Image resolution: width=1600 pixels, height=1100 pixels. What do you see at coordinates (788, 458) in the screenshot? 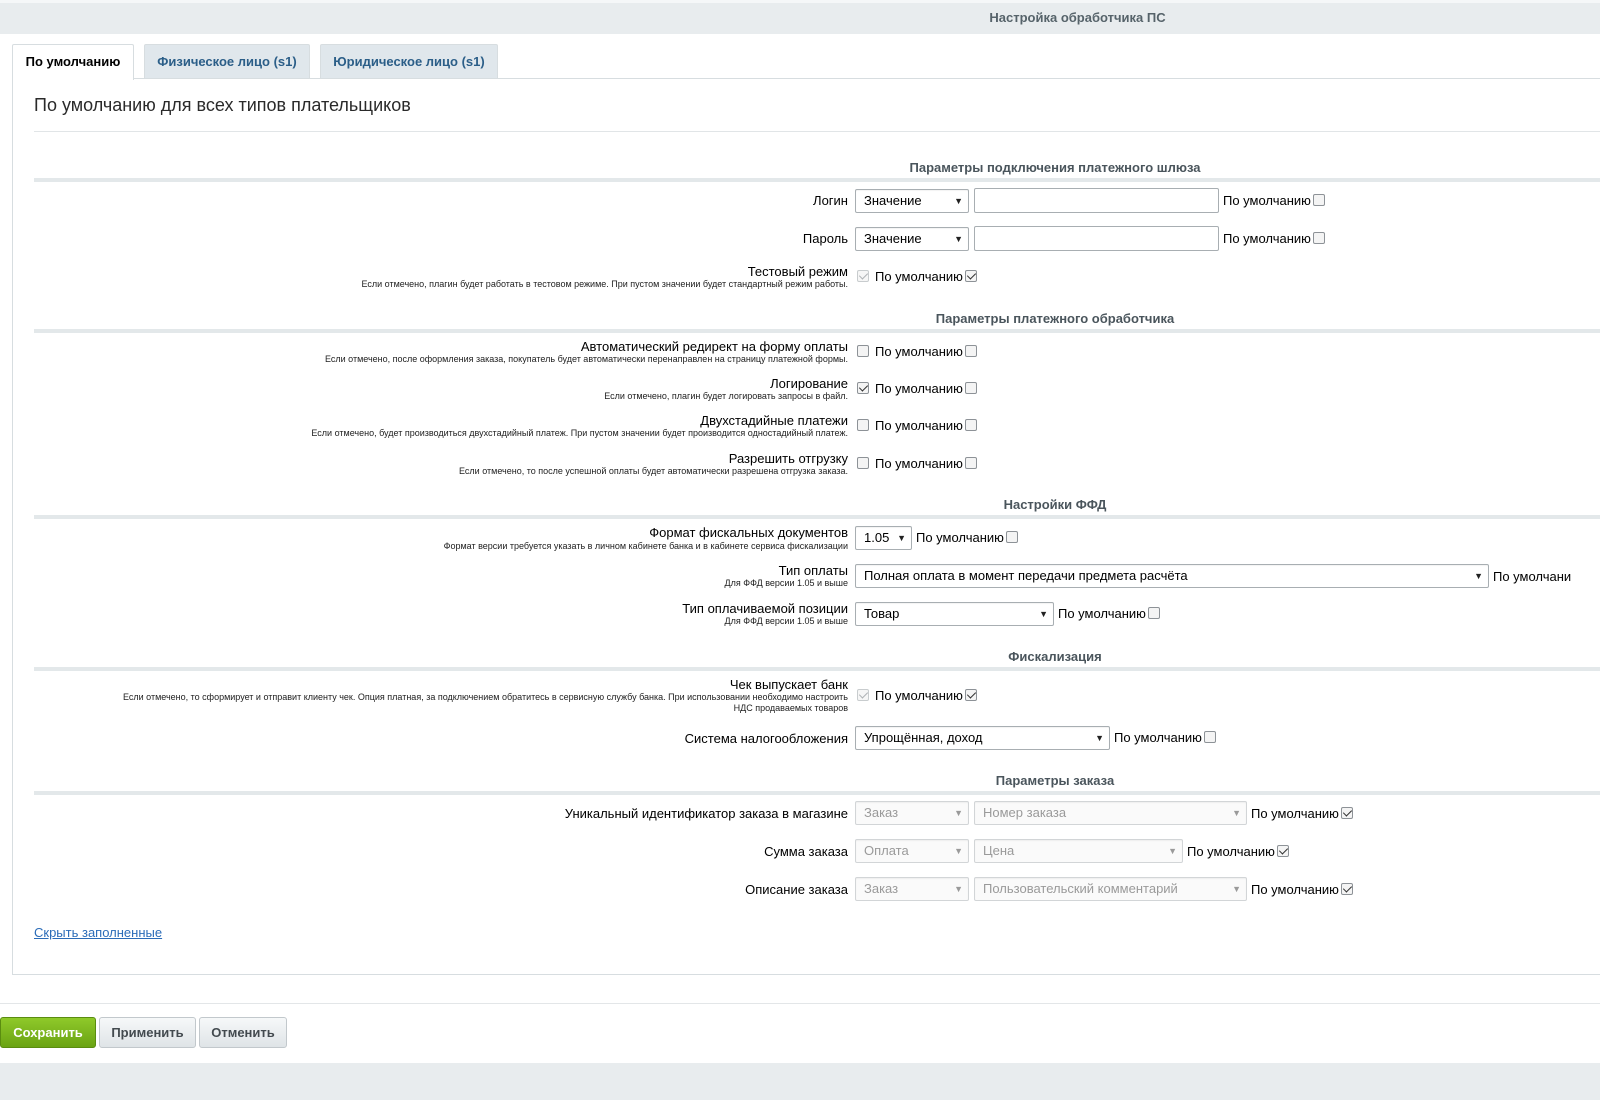
I see `allow-shipment-label: Разрешить отгрузку` at bounding box center [788, 458].